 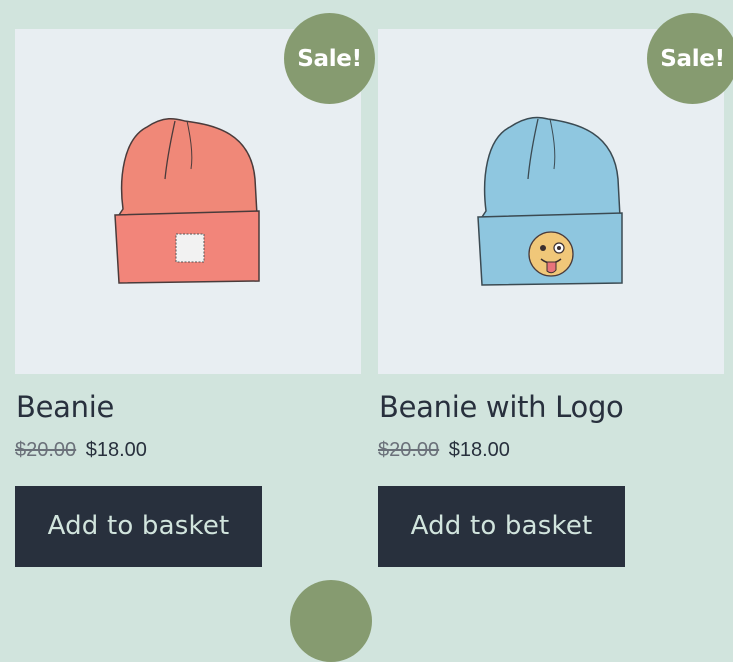 What do you see at coordinates (331, 621) in the screenshot?
I see `next-sale-badge-partial` at bounding box center [331, 621].